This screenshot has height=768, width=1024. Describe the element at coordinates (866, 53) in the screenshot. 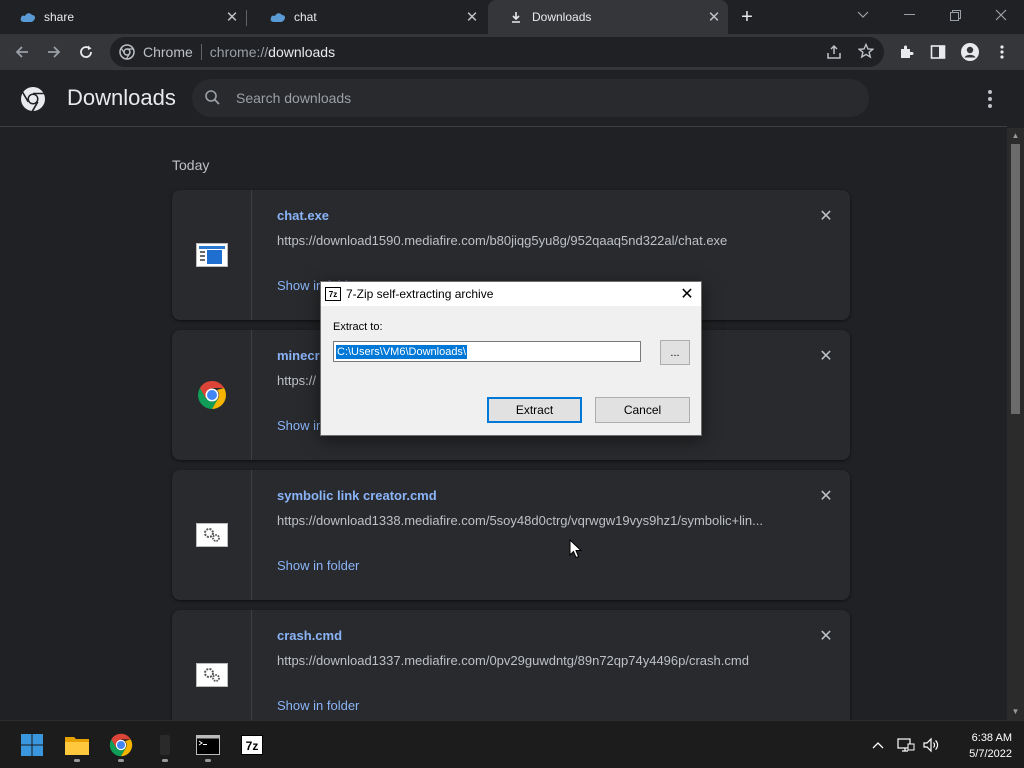

I see `bookmark-star-icon` at that location.